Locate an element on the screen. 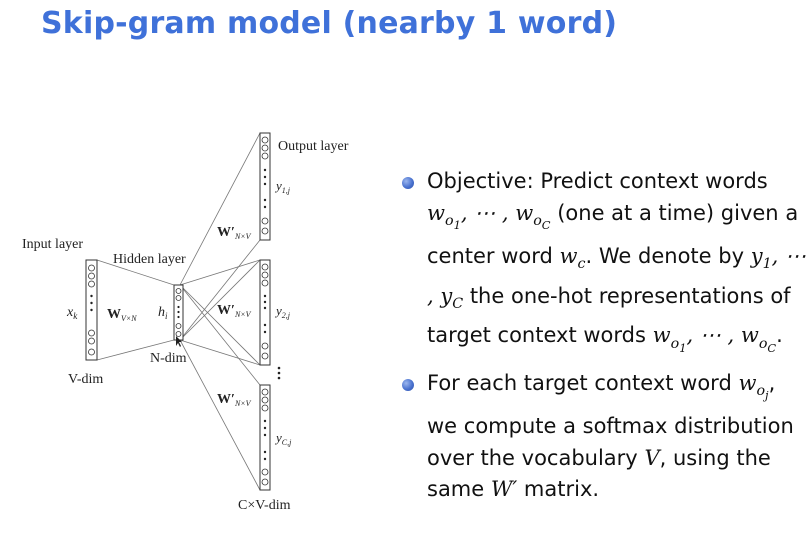  cv-dim-label: C×V-dim is located at coordinates (264, 505).